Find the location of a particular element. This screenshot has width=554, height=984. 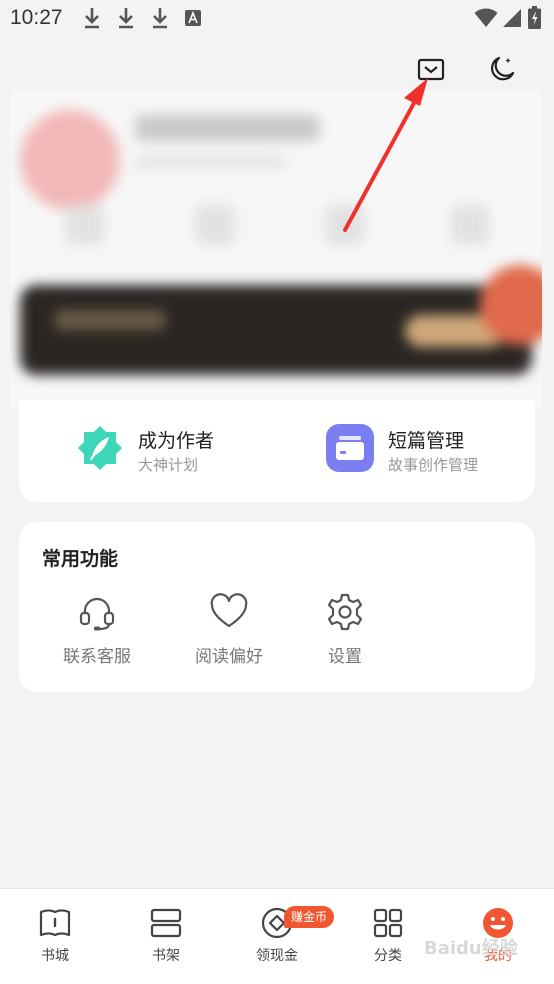

grid-icon is located at coordinates (388, 923).